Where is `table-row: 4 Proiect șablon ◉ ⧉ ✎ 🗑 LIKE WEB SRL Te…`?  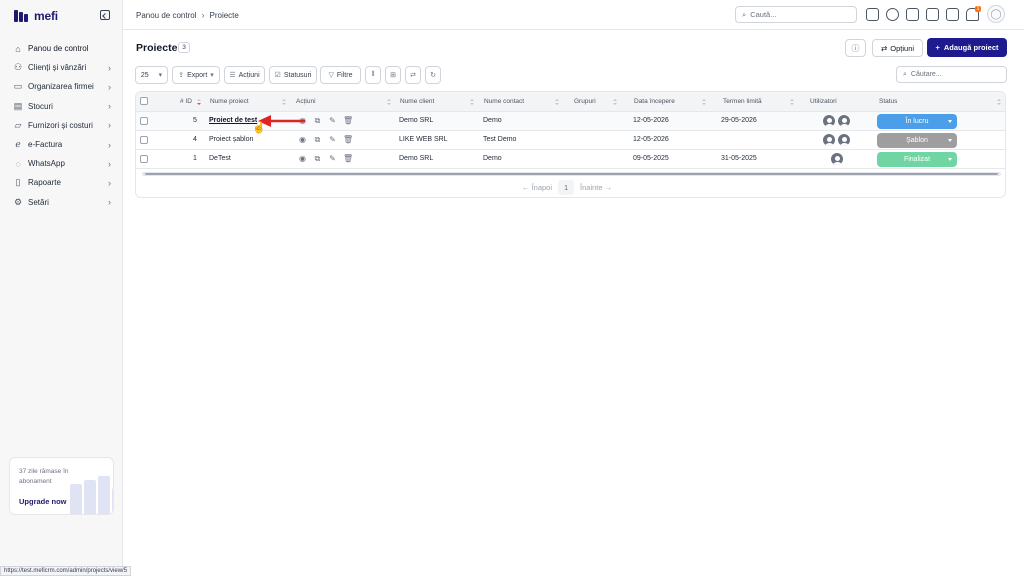
table-row: 4 Proiect șablon ◉ ⧉ ✎ 🗑 LIKE WEB SRL Te… is located at coordinates (570, 140).